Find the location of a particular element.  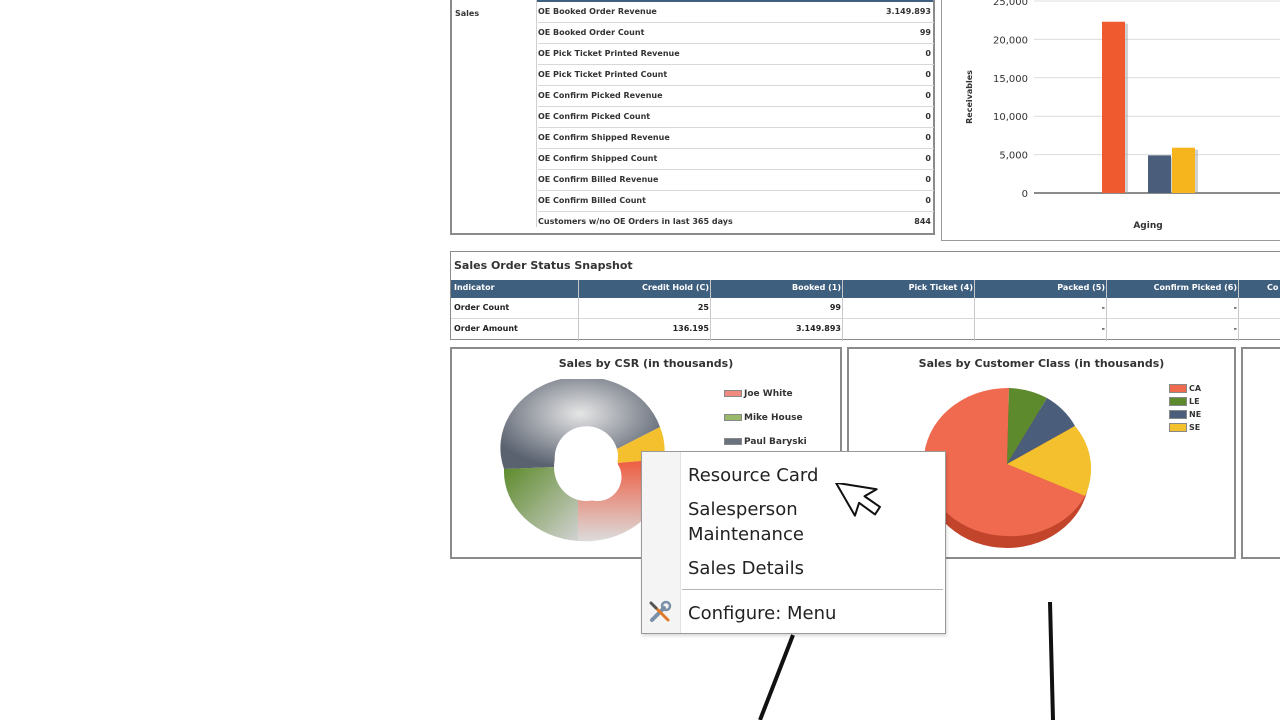

header-credit-hold: Credit Hold (C) is located at coordinates (675, 287).